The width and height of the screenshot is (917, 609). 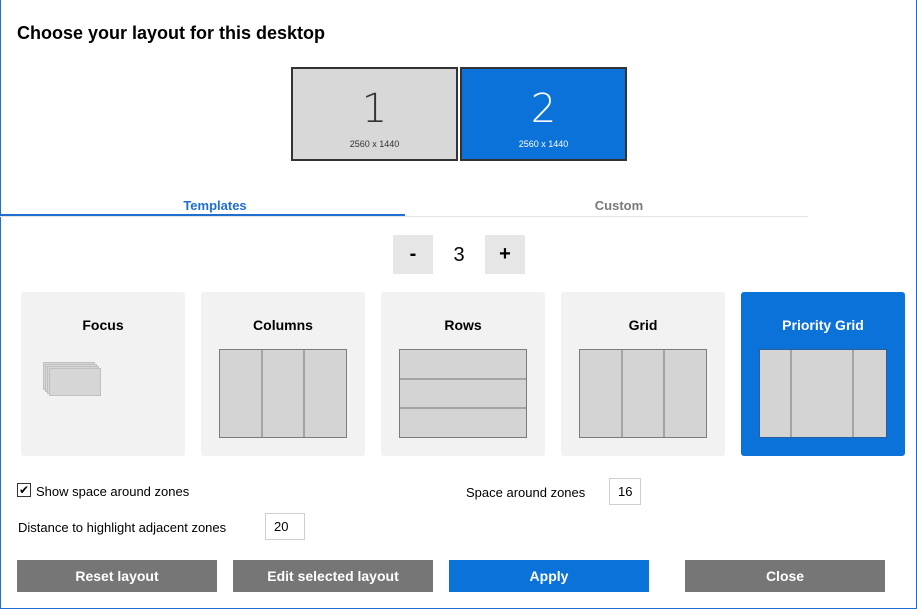 I want to click on monitor-number: 2, so click(x=543, y=109).